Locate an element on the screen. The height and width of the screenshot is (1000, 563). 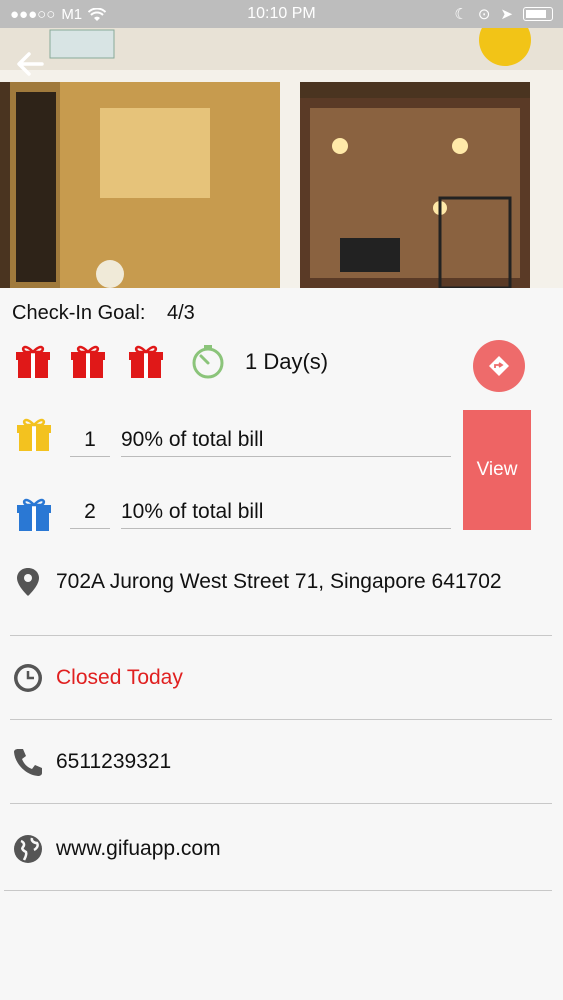
status-right: ☾ ⊙ ➤ is located at coordinates (503, 14).